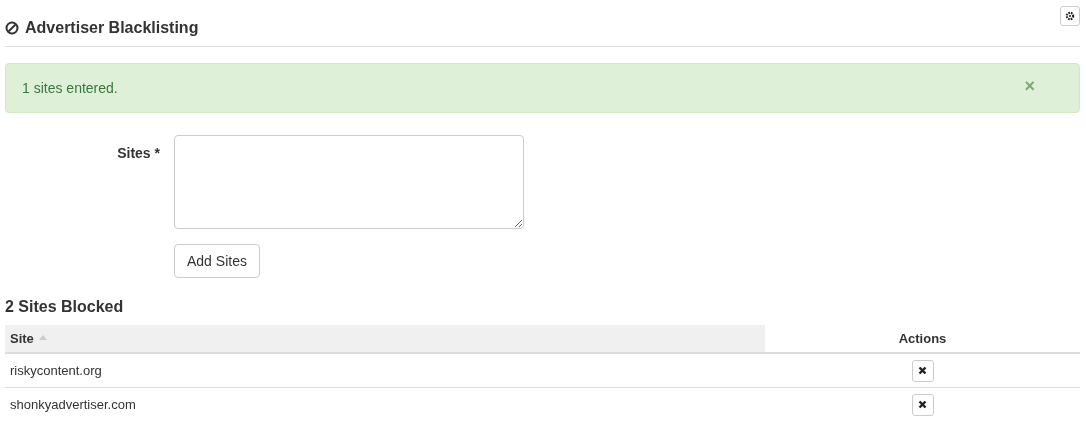 Image resolution: width=1086 pixels, height=426 pixels. I want to click on settings-icon, so click(1070, 16).